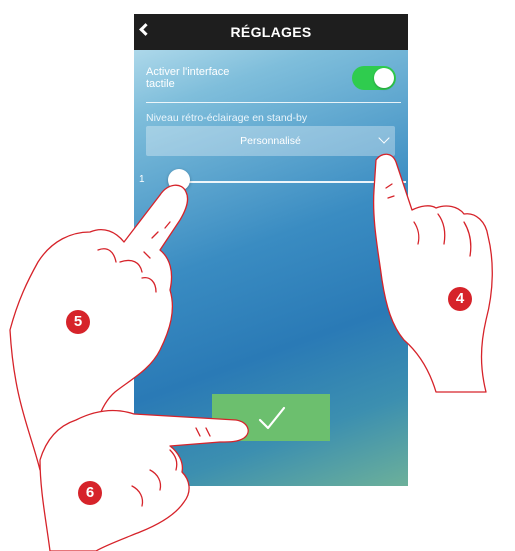  What do you see at coordinates (90, 493) in the screenshot?
I see `callout-6: 6` at bounding box center [90, 493].